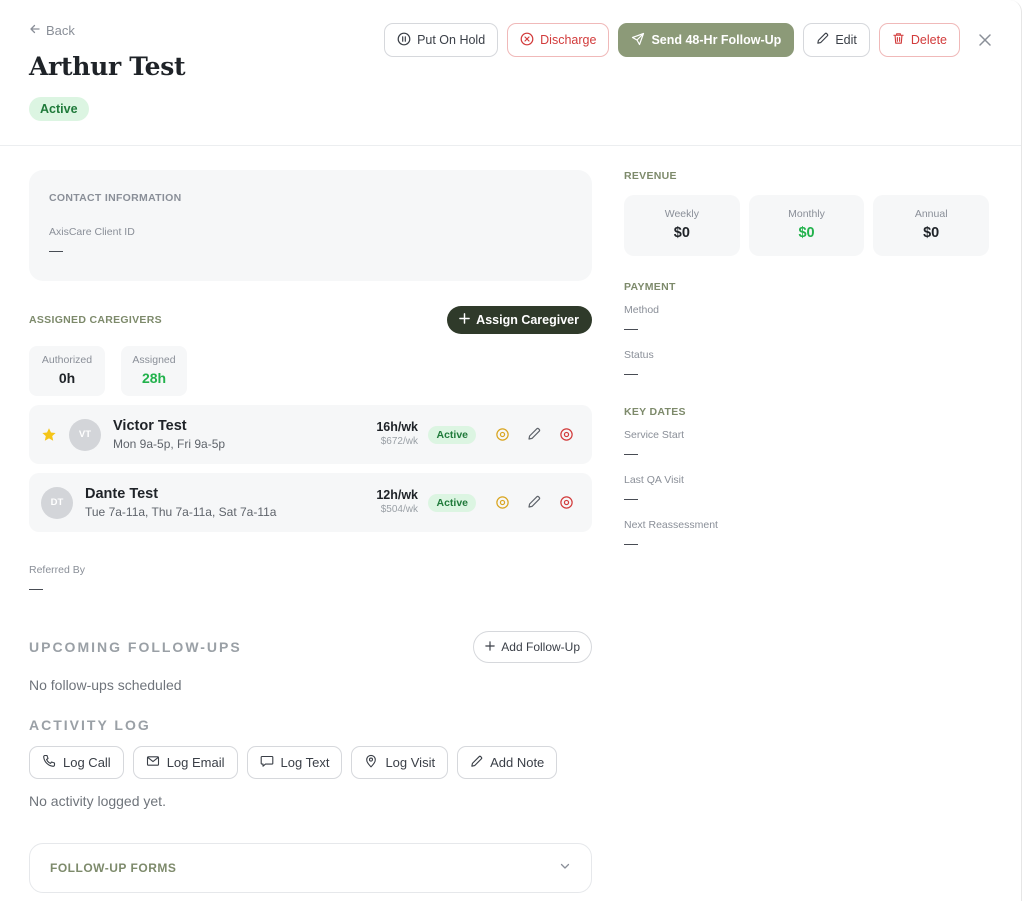 The height and width of the screenshot is (901, 1022). Describe the element at coordinates (310, 580) in the screenshot. I see `referred-by: Referred By —` at that location.